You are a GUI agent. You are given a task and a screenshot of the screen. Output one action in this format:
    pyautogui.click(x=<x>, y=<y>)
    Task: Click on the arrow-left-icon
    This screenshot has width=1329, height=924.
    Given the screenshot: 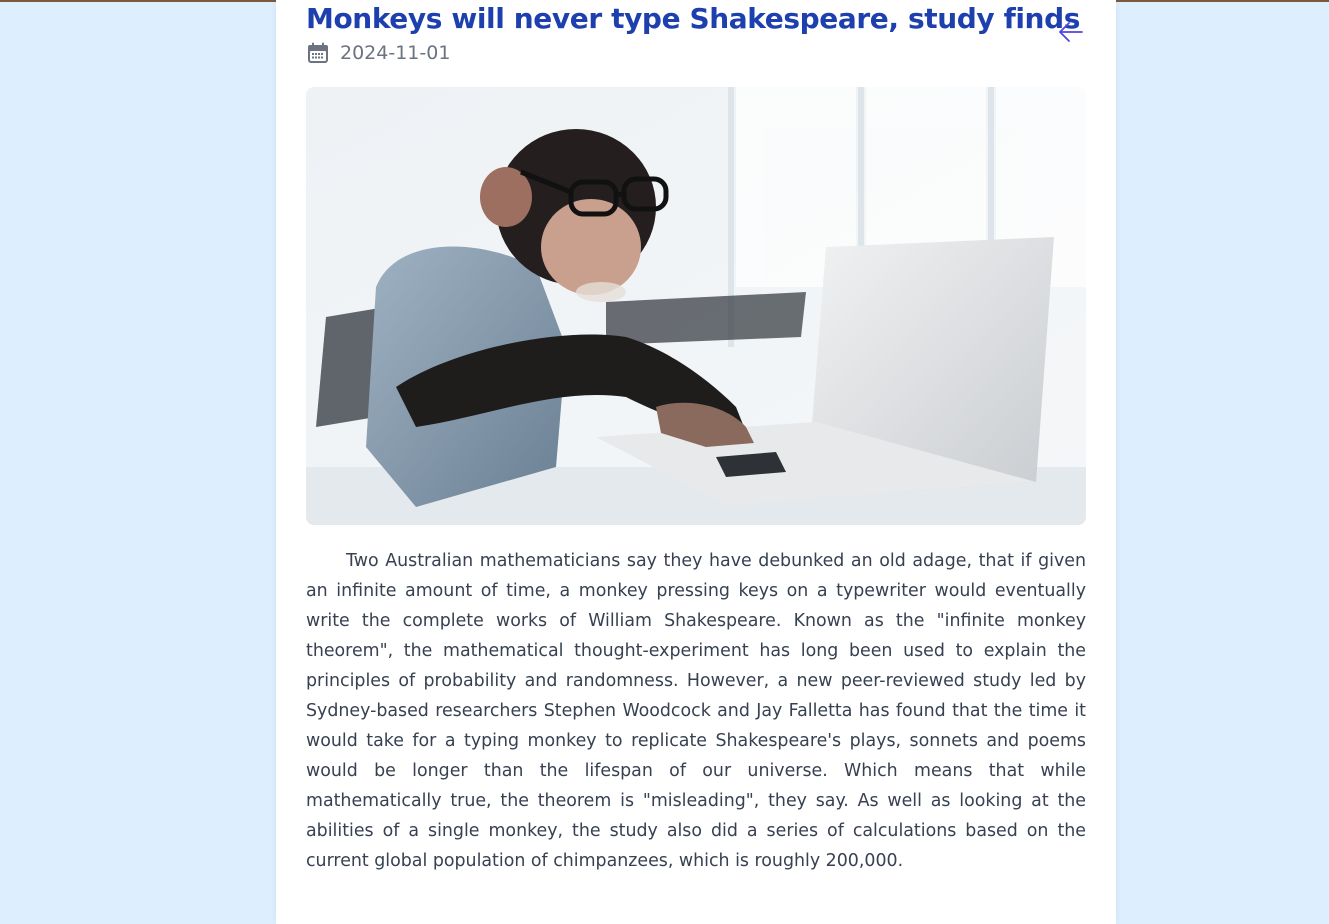 What is the action you would take?
    pyautogui.click(x=1071, y=32)
    